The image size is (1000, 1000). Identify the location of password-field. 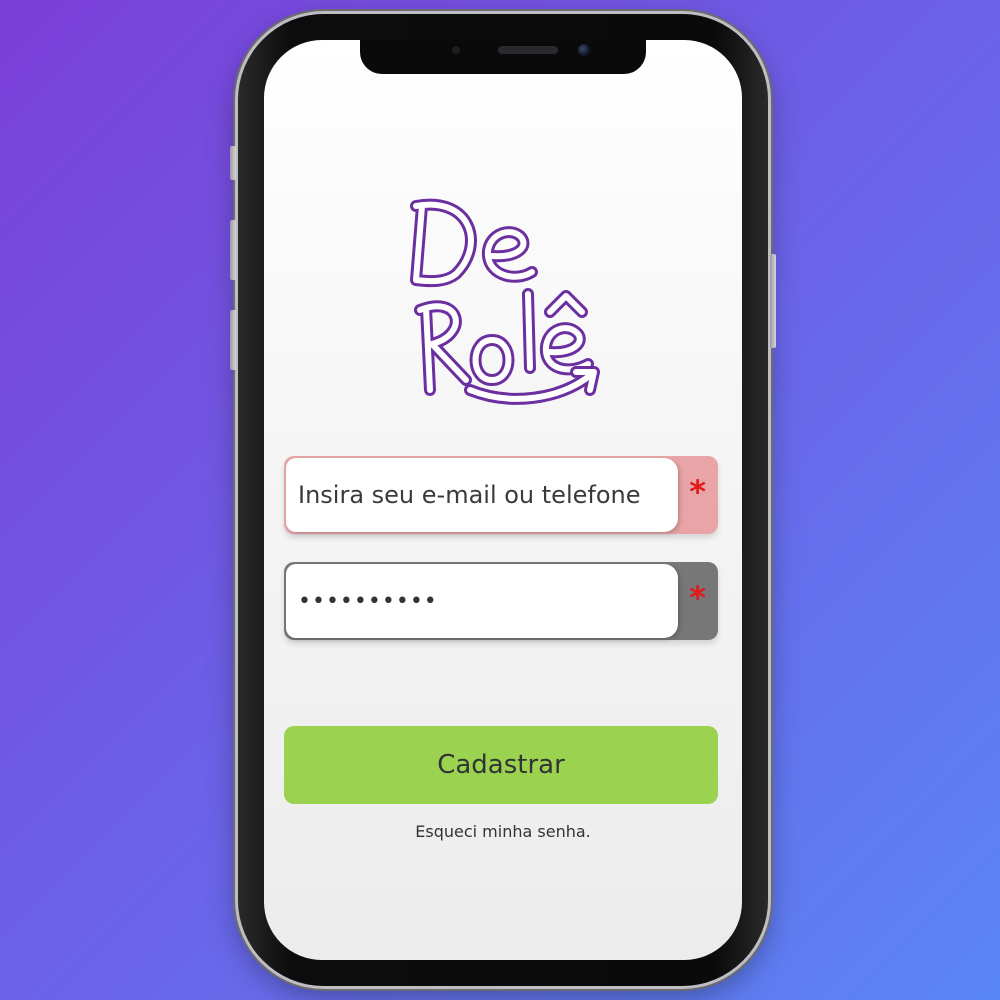
(482, 601).